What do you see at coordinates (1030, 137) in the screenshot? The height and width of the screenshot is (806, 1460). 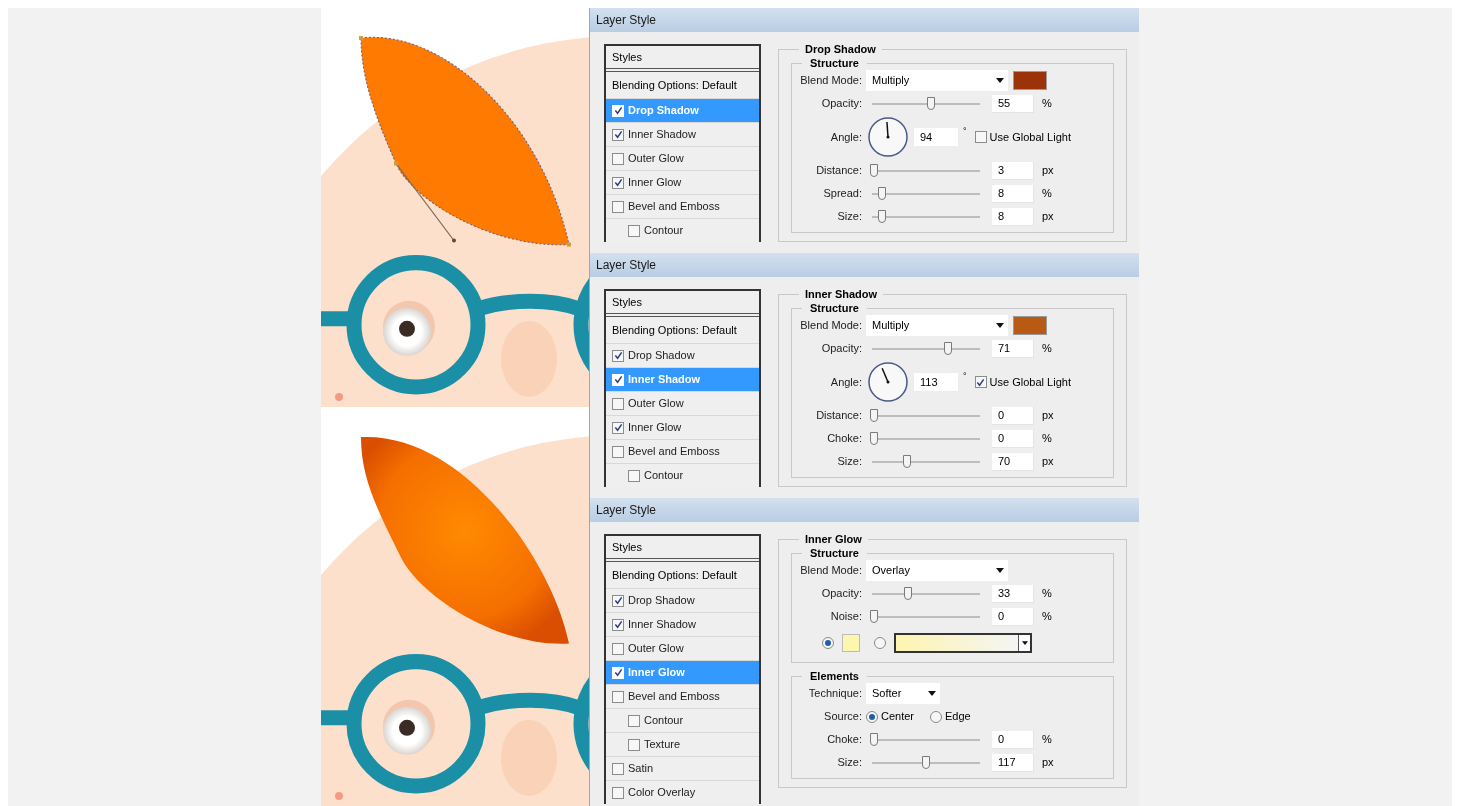 I see `checkbox-label: Use Global Light` at bounding box center [1030, 137].